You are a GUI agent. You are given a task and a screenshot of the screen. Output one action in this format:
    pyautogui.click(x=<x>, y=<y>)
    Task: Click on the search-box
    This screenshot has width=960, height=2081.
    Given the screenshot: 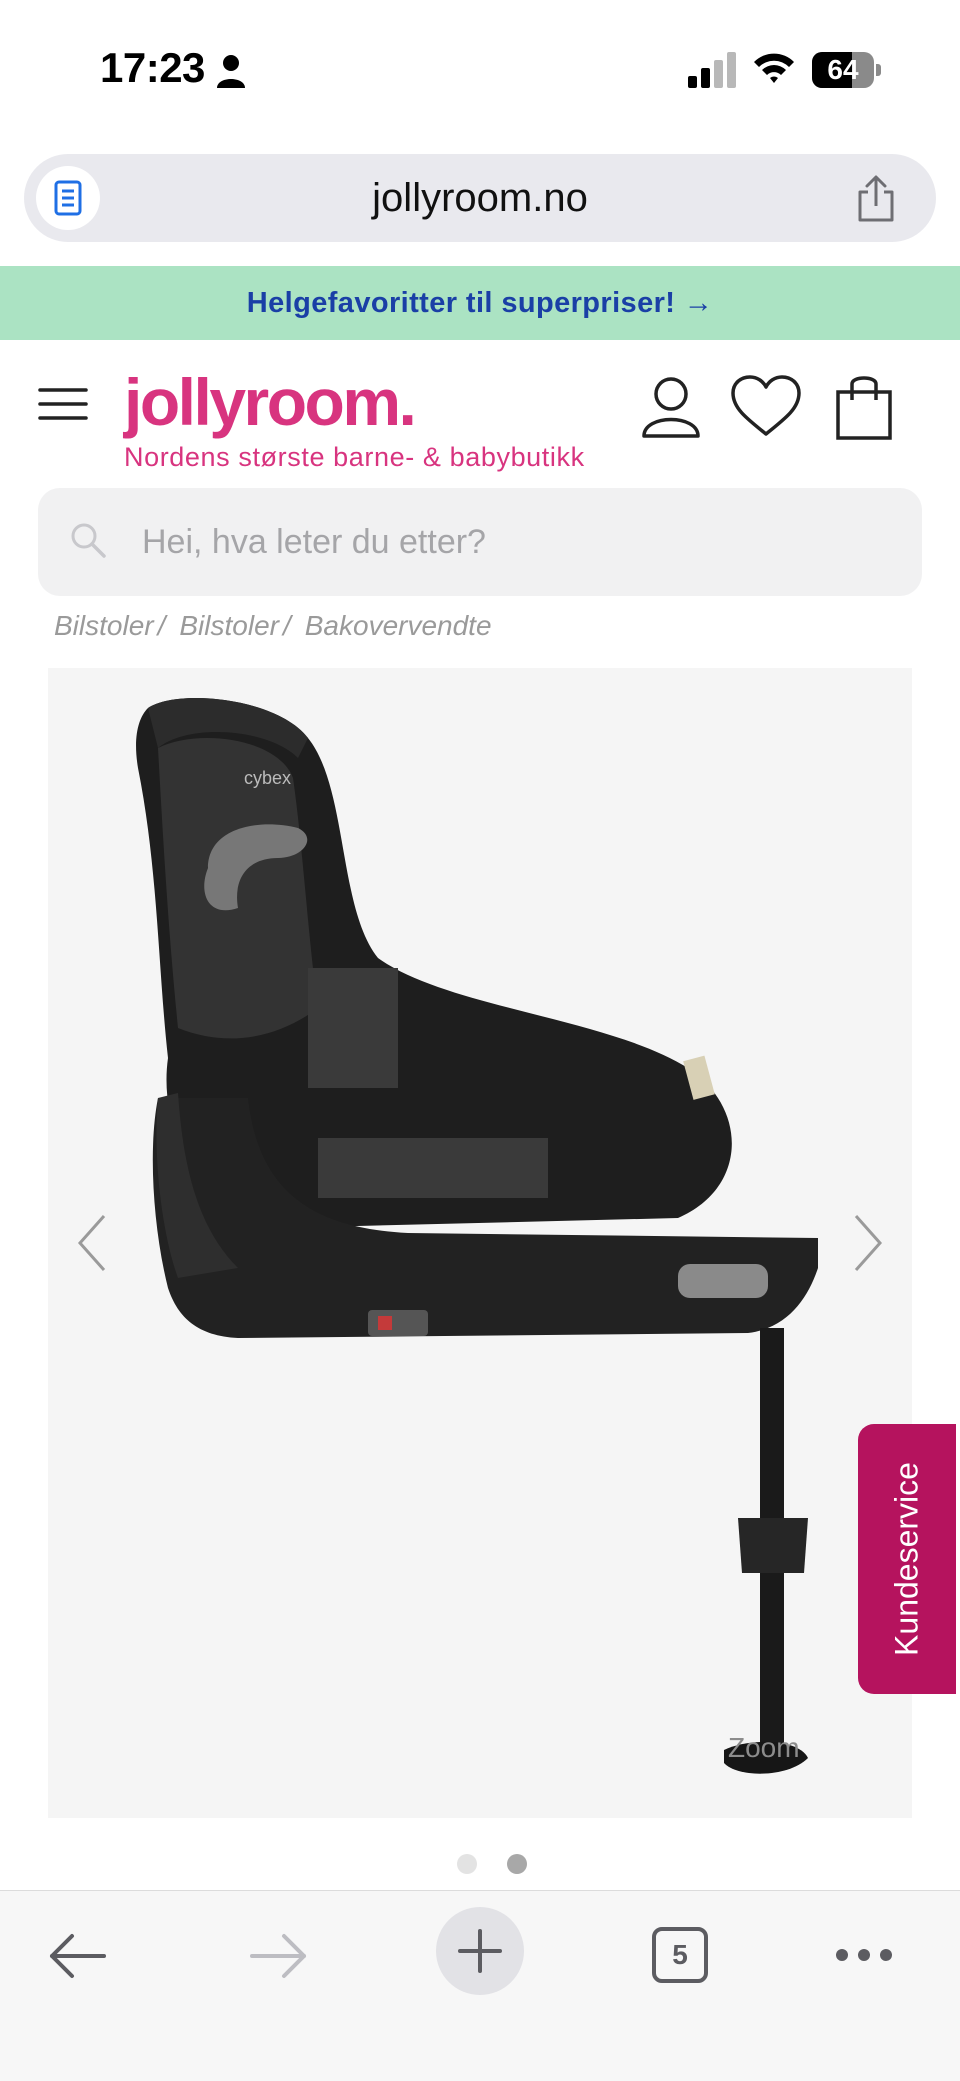 What is the action you would take?
    pyautogui.click(x=480, y=542)
    